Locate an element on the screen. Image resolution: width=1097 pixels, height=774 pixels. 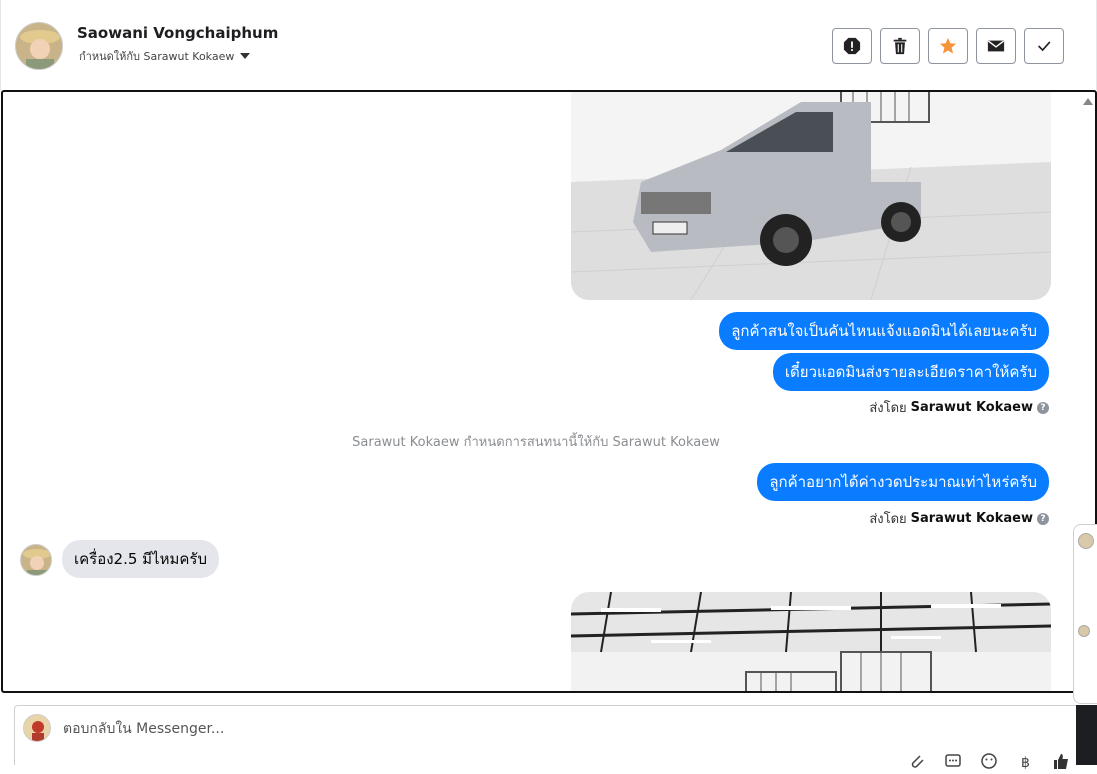
truck-cage-image is located at coordinates (811, 641).